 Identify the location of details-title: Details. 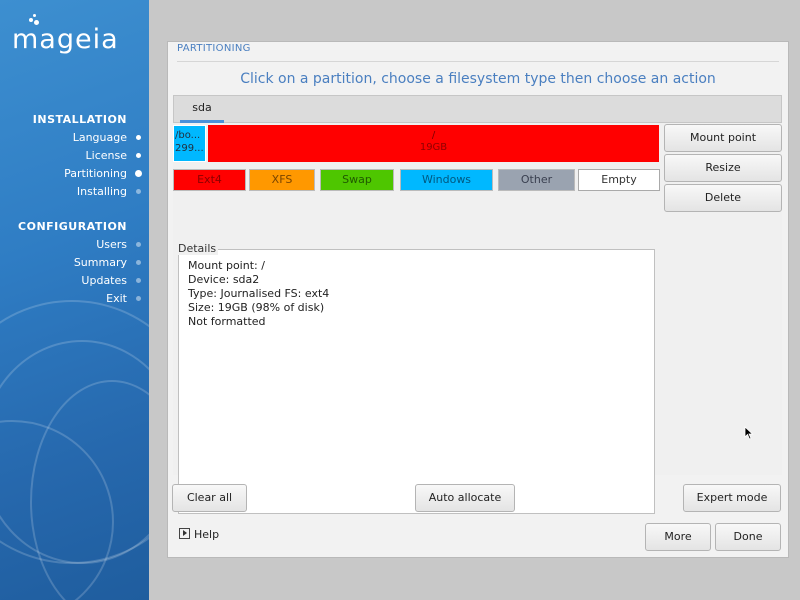
(197, 248).